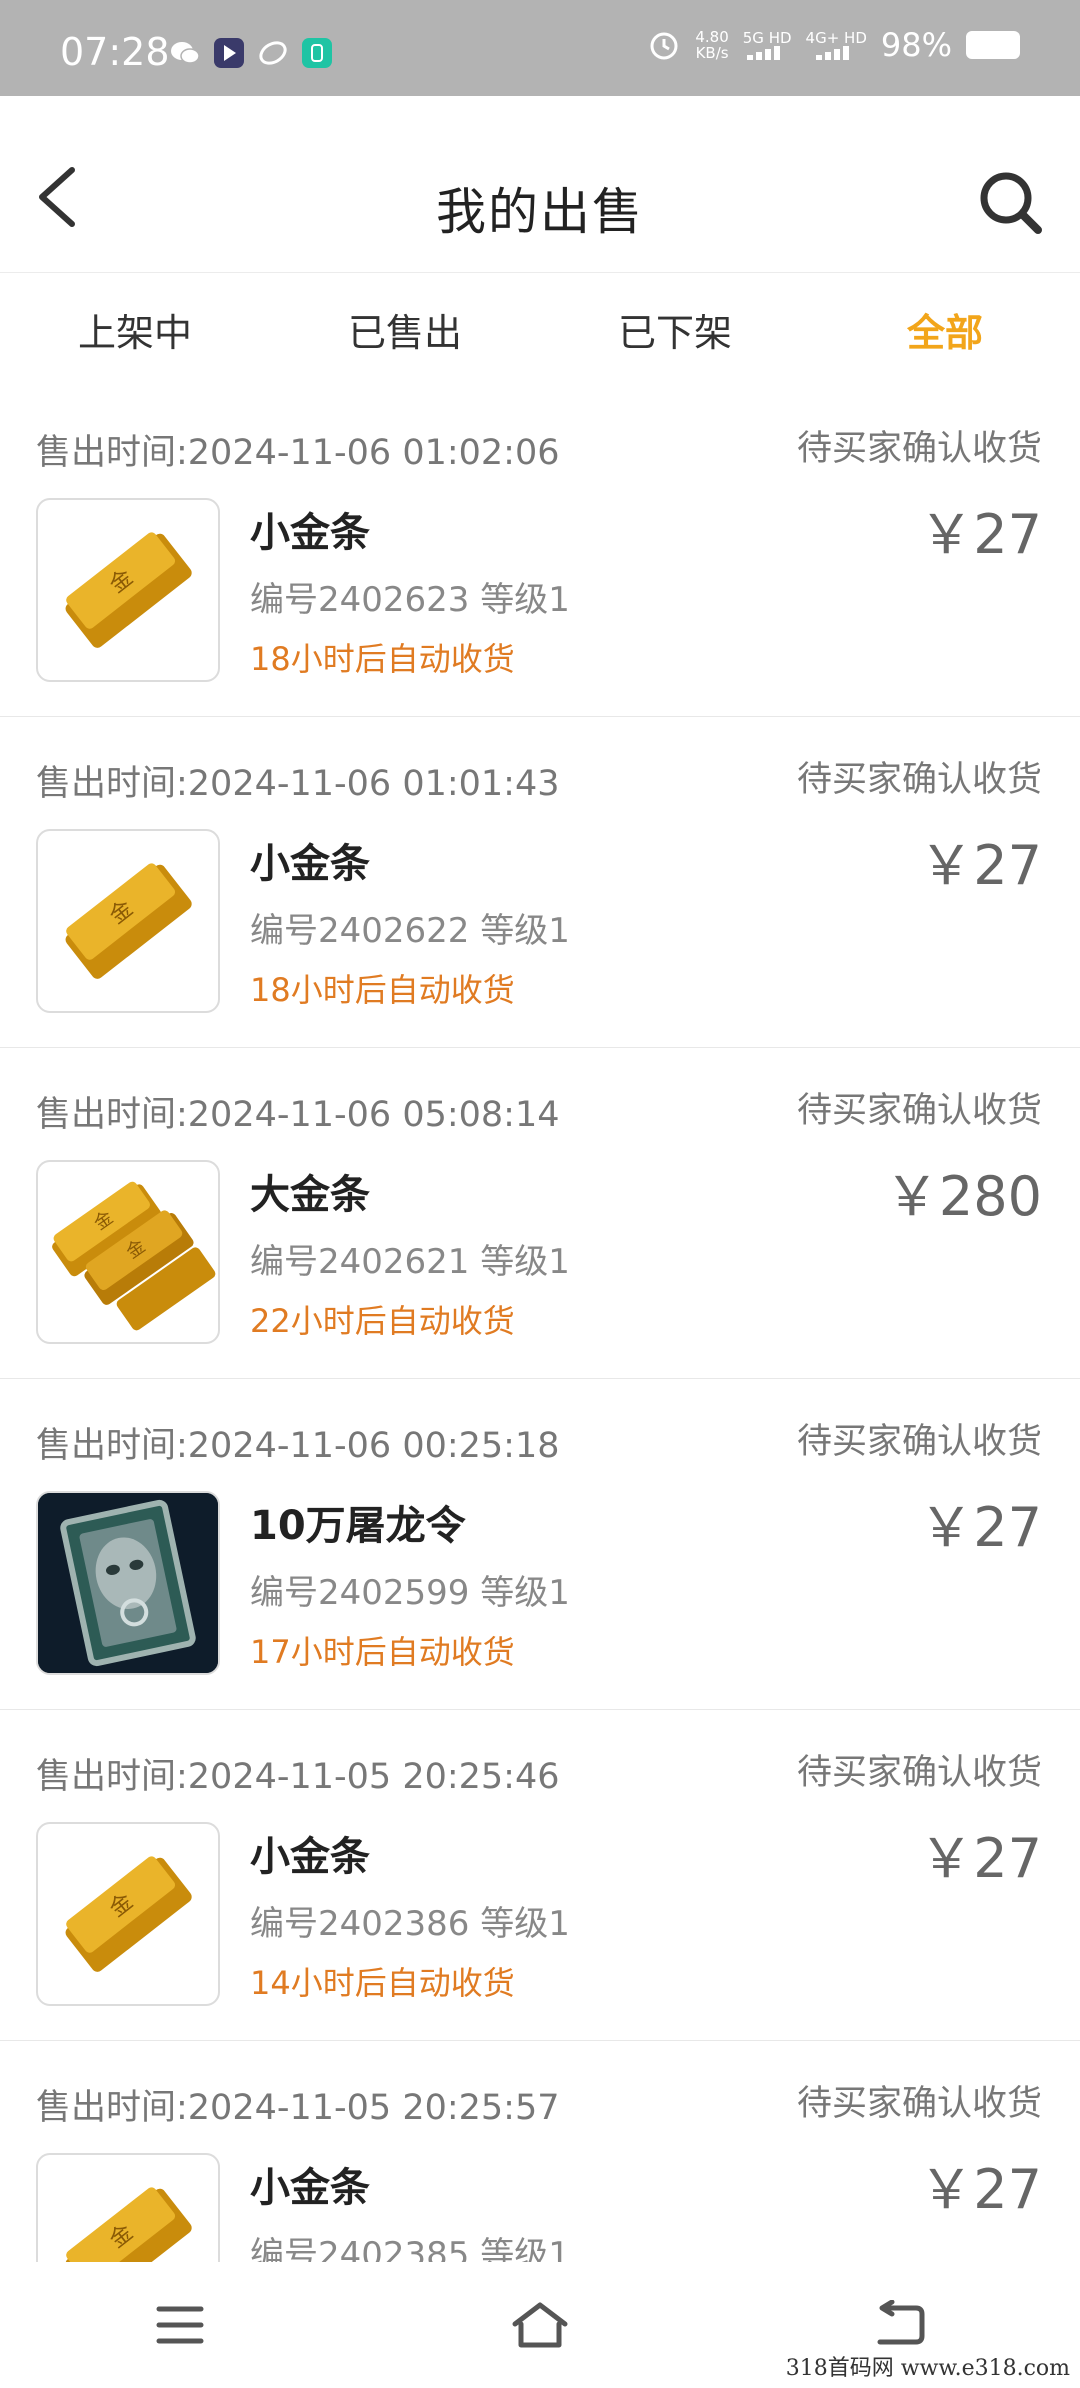  What do you see at coordinates (927, 2368) in the screenshot?
I see `watermark: 318首码网 www.e318.com` at bounding box center [927, 2368].